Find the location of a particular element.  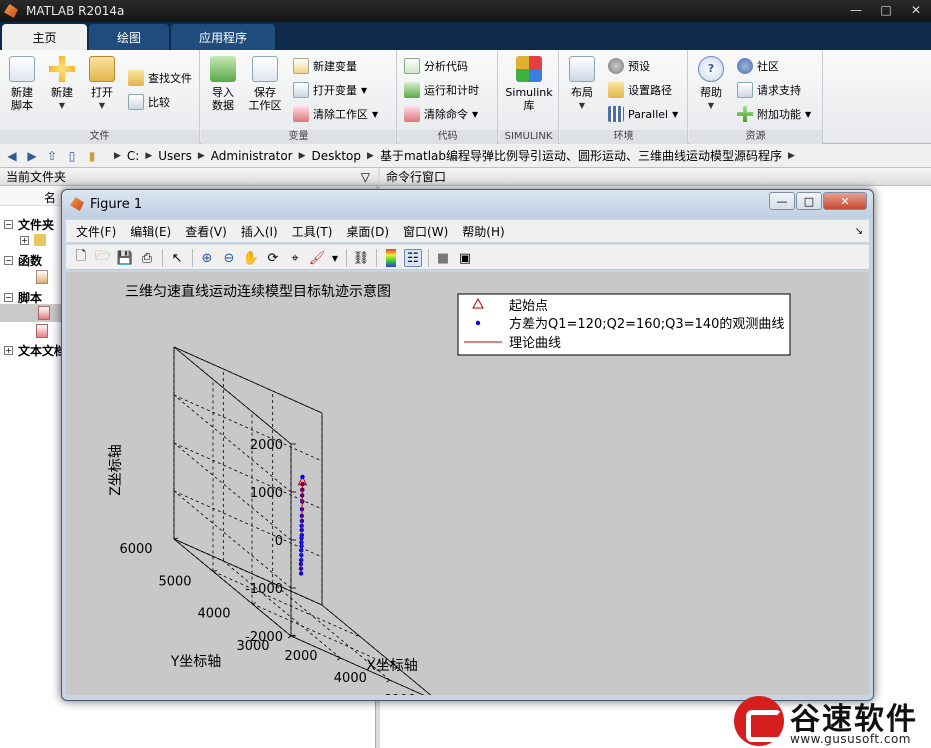

section-folders: − 文件夹 is located at coordinates (29, 224).